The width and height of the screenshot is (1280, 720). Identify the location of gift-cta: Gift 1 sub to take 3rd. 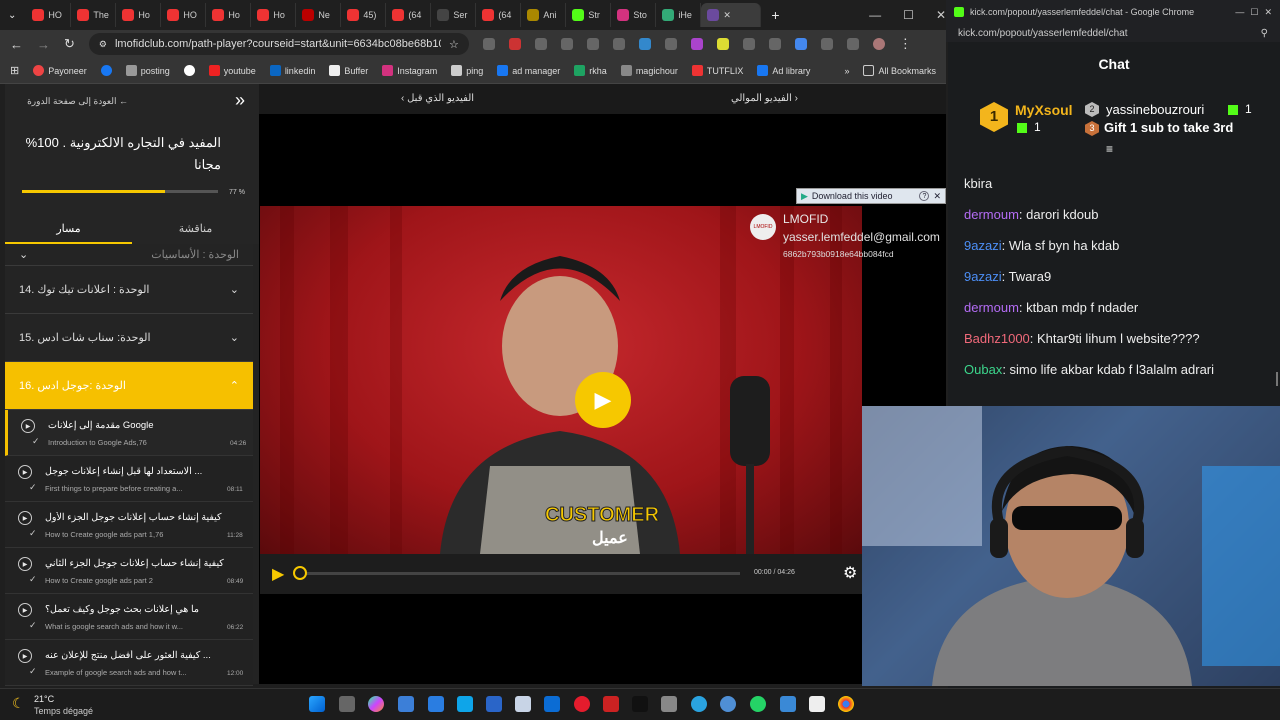
(1168, 127).